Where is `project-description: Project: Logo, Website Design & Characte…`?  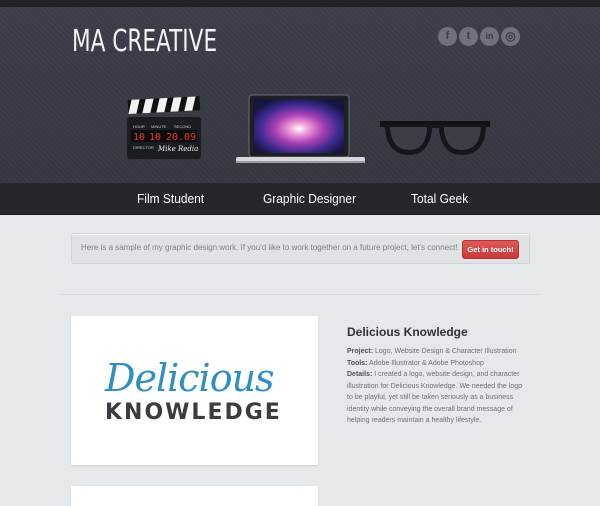
project-description: Project: Logo, Website Design & Characte… is located at coordinates (437, 386).